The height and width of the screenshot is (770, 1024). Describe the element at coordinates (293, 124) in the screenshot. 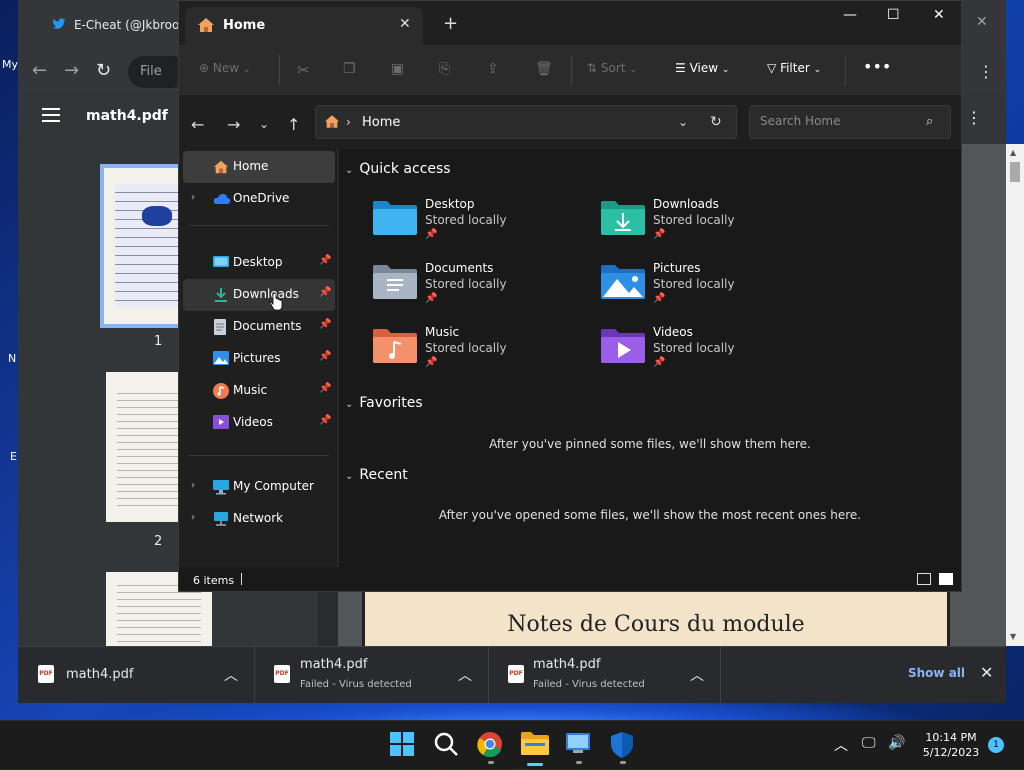

I see `up-icon: ↑` at that location.